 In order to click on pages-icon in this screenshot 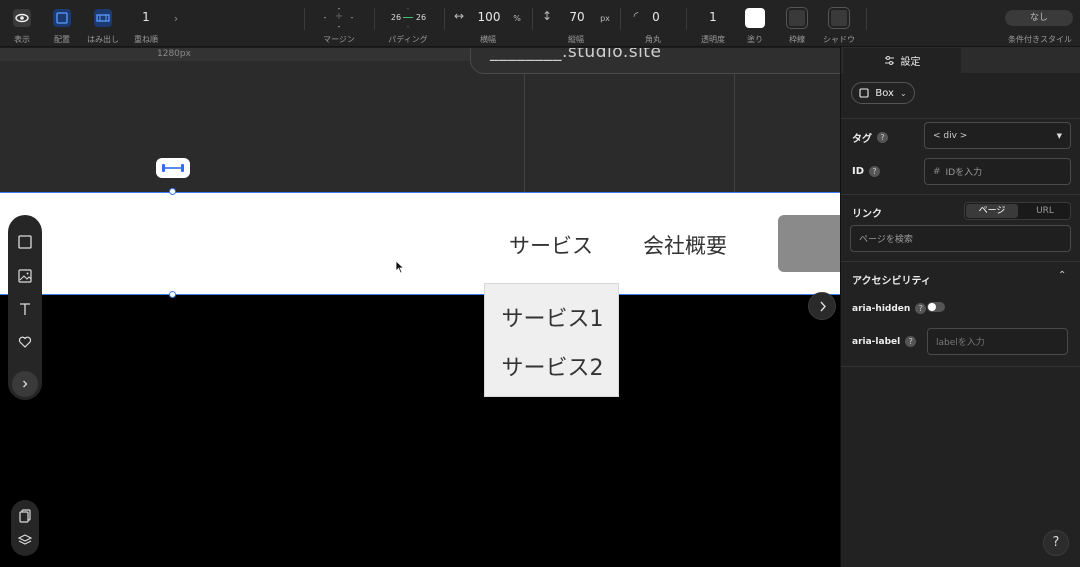, I will do `click(25, 516)`.